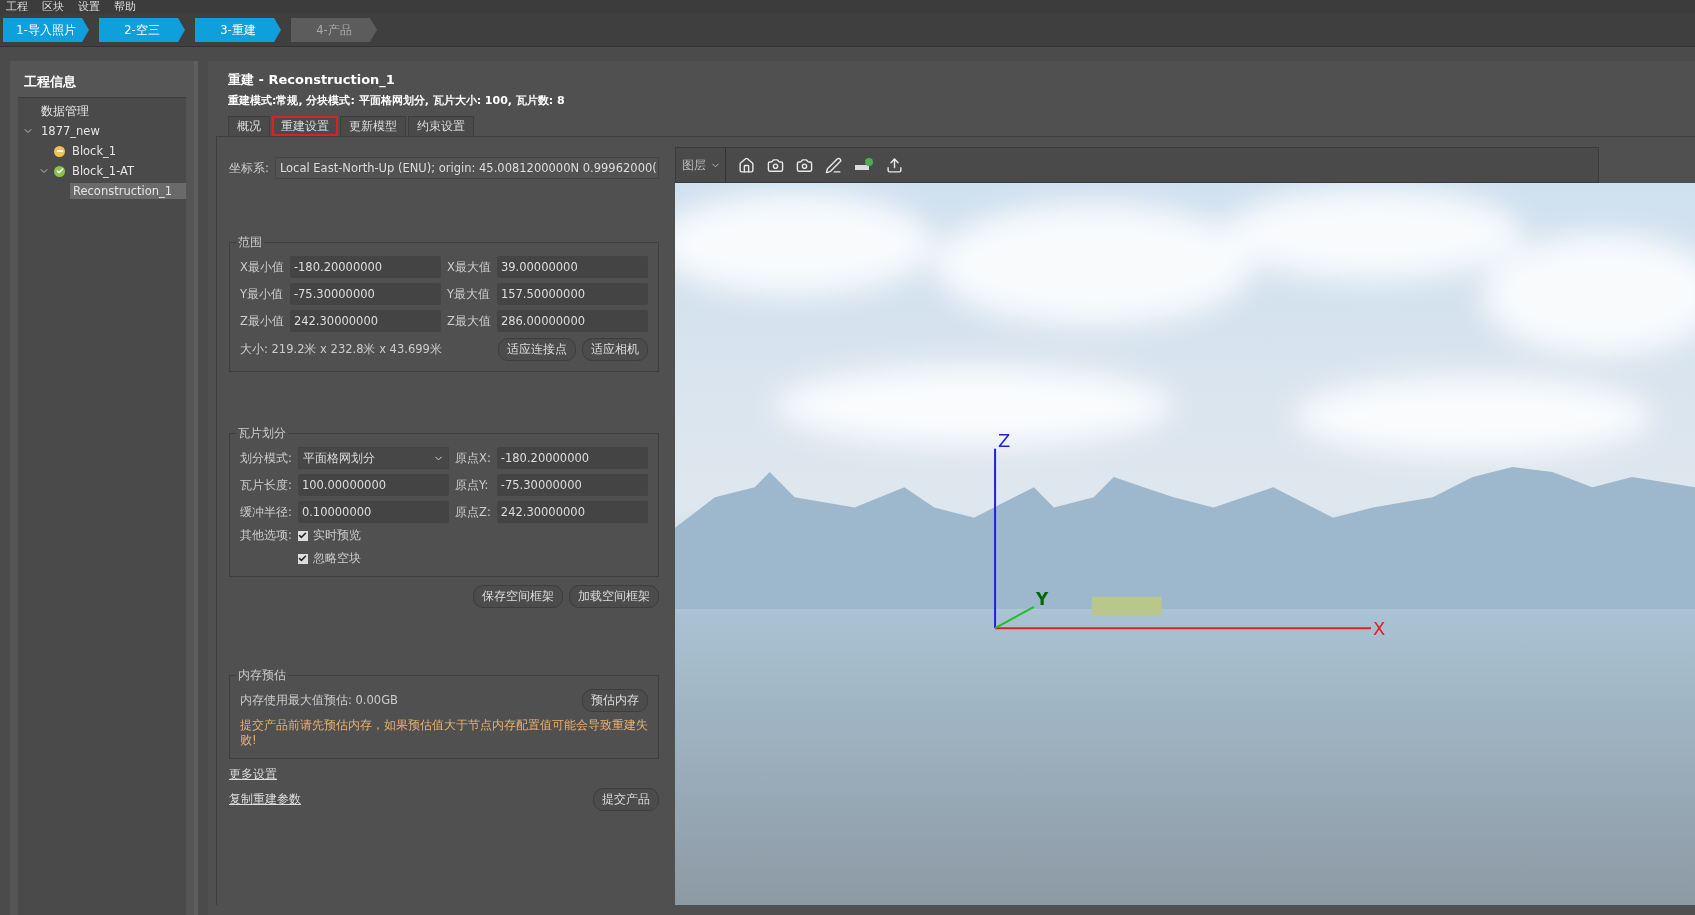 The image size is (1695, 915). Describe the element at coordinates (469, 321) in the screenshot. I see `field-label: Z最大值` at that location.